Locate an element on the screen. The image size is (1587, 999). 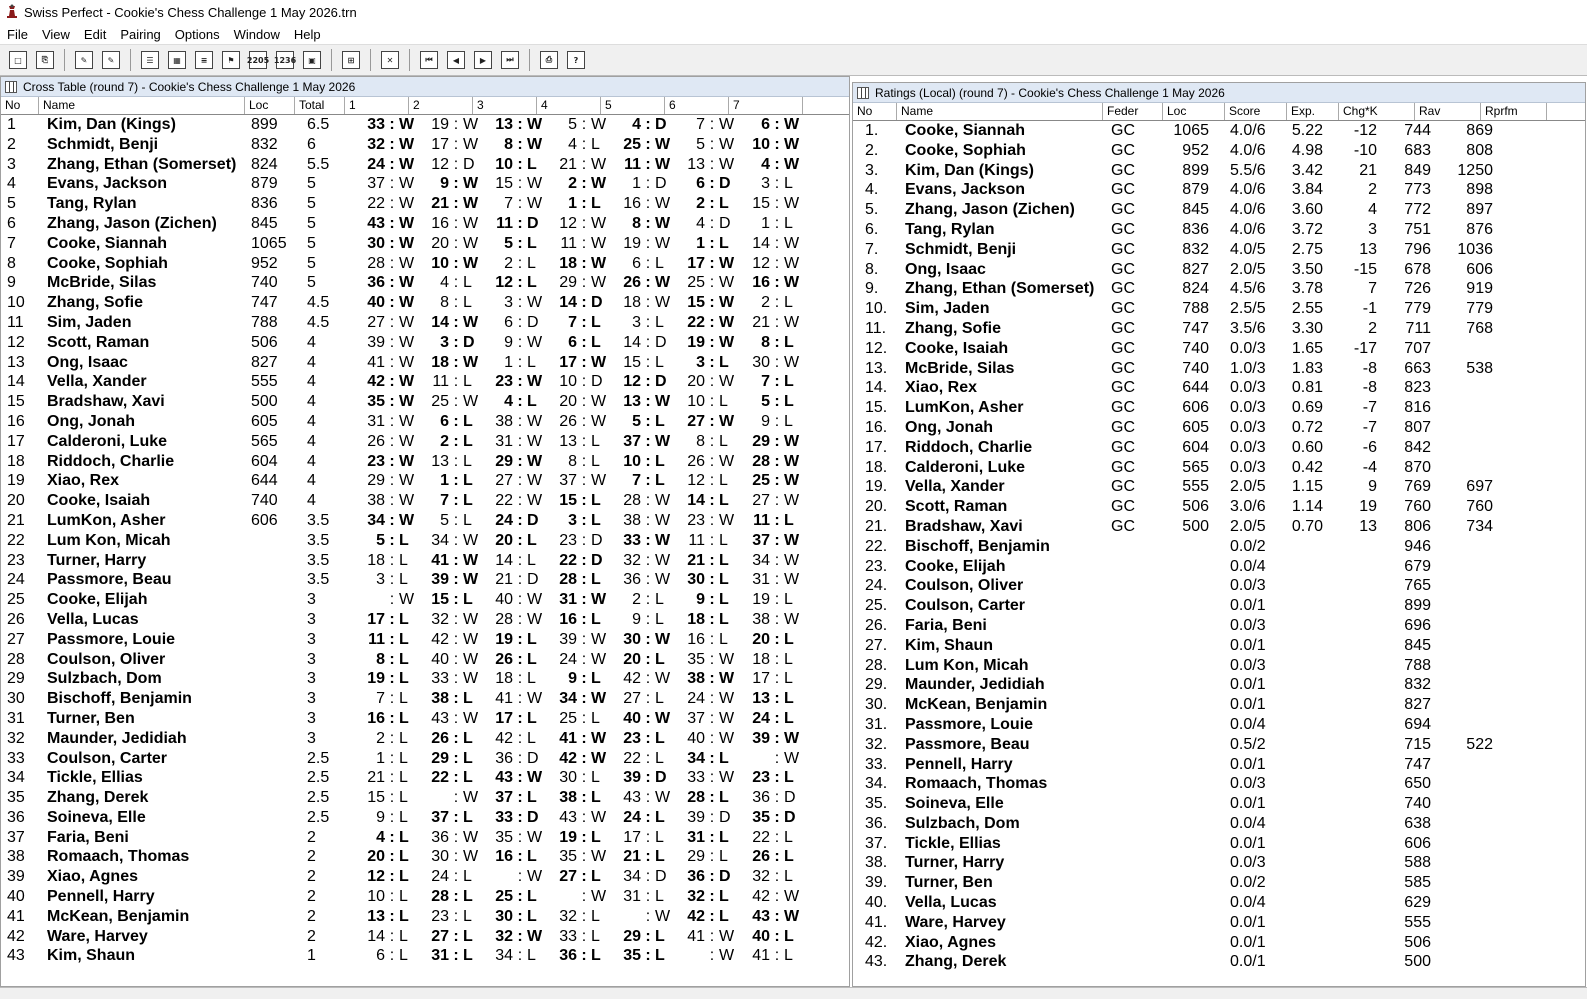
table-row: 21. Bradshaw, Xavi GC 500 2.0/5 0.70 13 806 734 is located at coordinates (1219, 527).